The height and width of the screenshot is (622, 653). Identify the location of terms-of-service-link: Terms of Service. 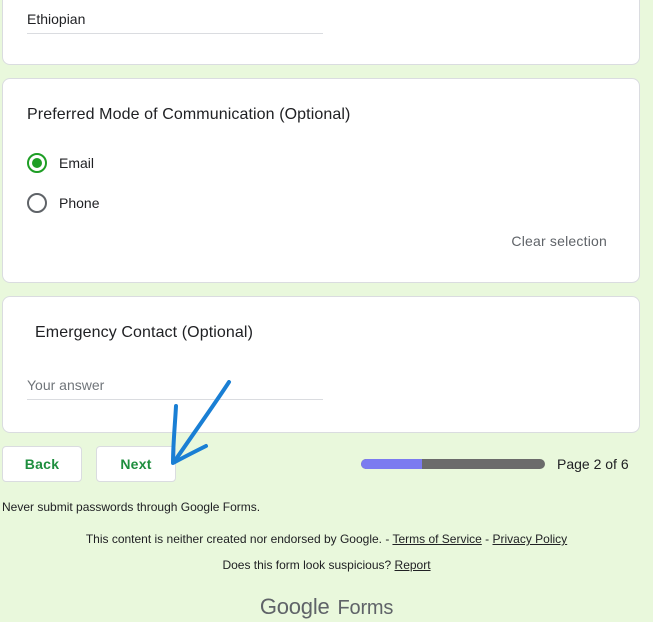
(436, 539).